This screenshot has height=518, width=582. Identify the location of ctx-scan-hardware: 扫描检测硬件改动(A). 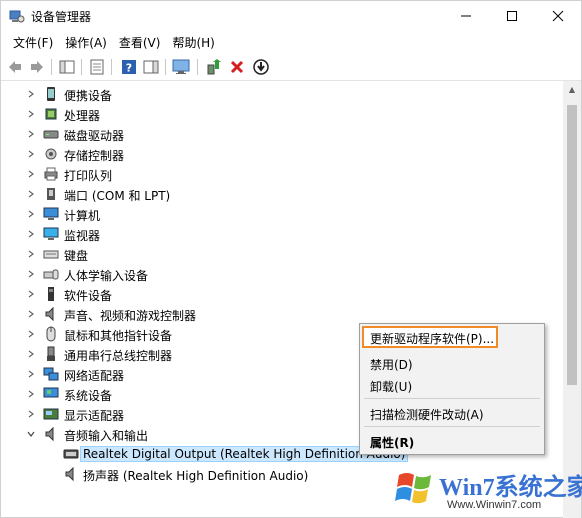
(452, 413).